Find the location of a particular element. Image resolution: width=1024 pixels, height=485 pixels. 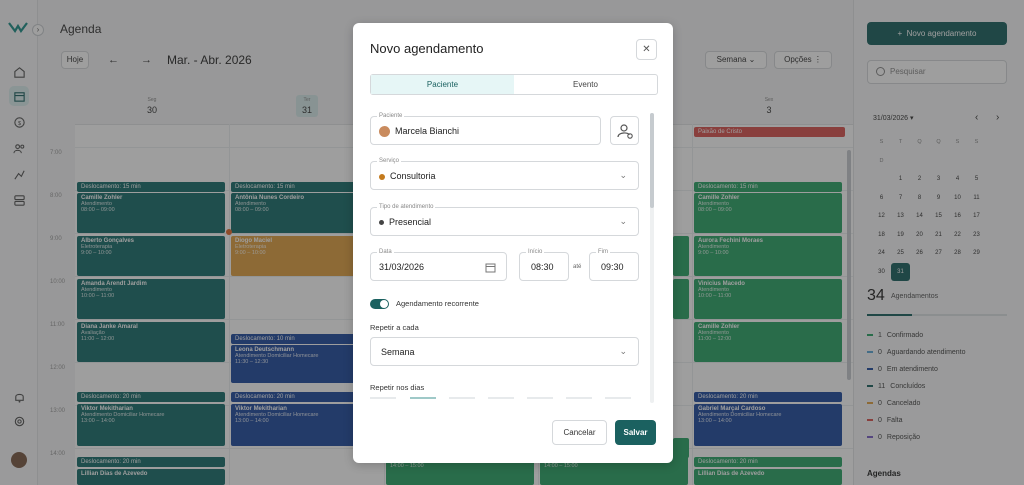

attendance-type-label: Tipo de atendimento is located at coordinates (406, 207).